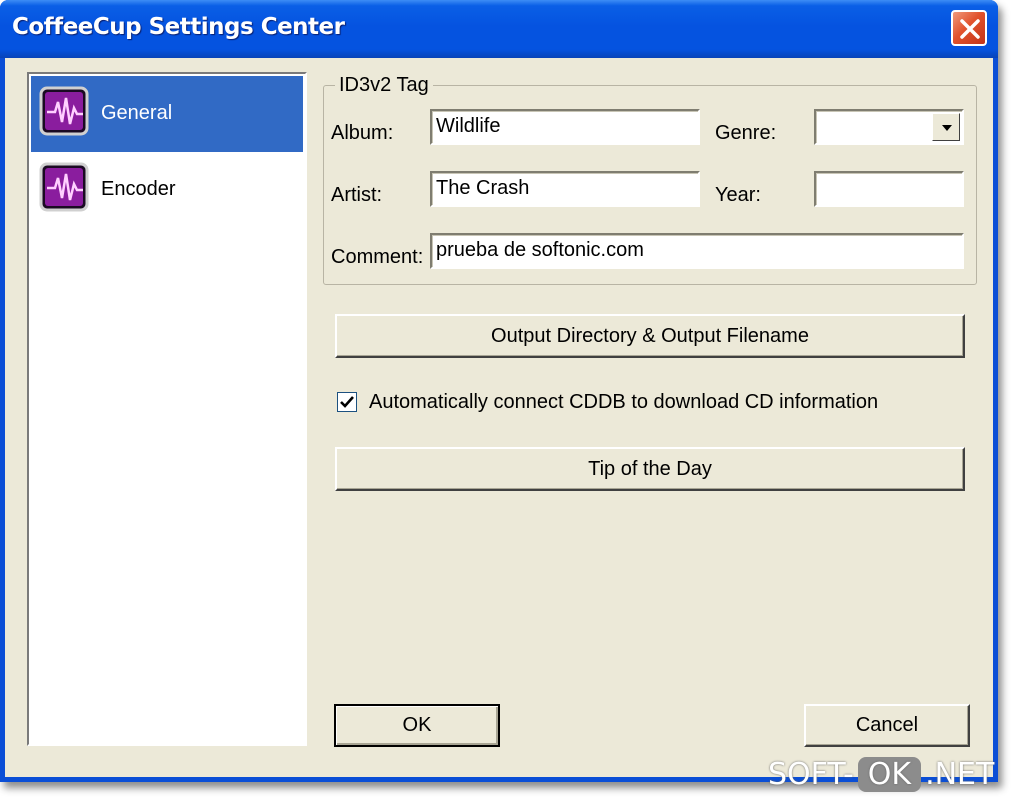 The height and width of the screenshot is (797, 1020). Describe the element at coordinates (746, 133) in the screenshot. I see `genre-label: Genre:` at that location.